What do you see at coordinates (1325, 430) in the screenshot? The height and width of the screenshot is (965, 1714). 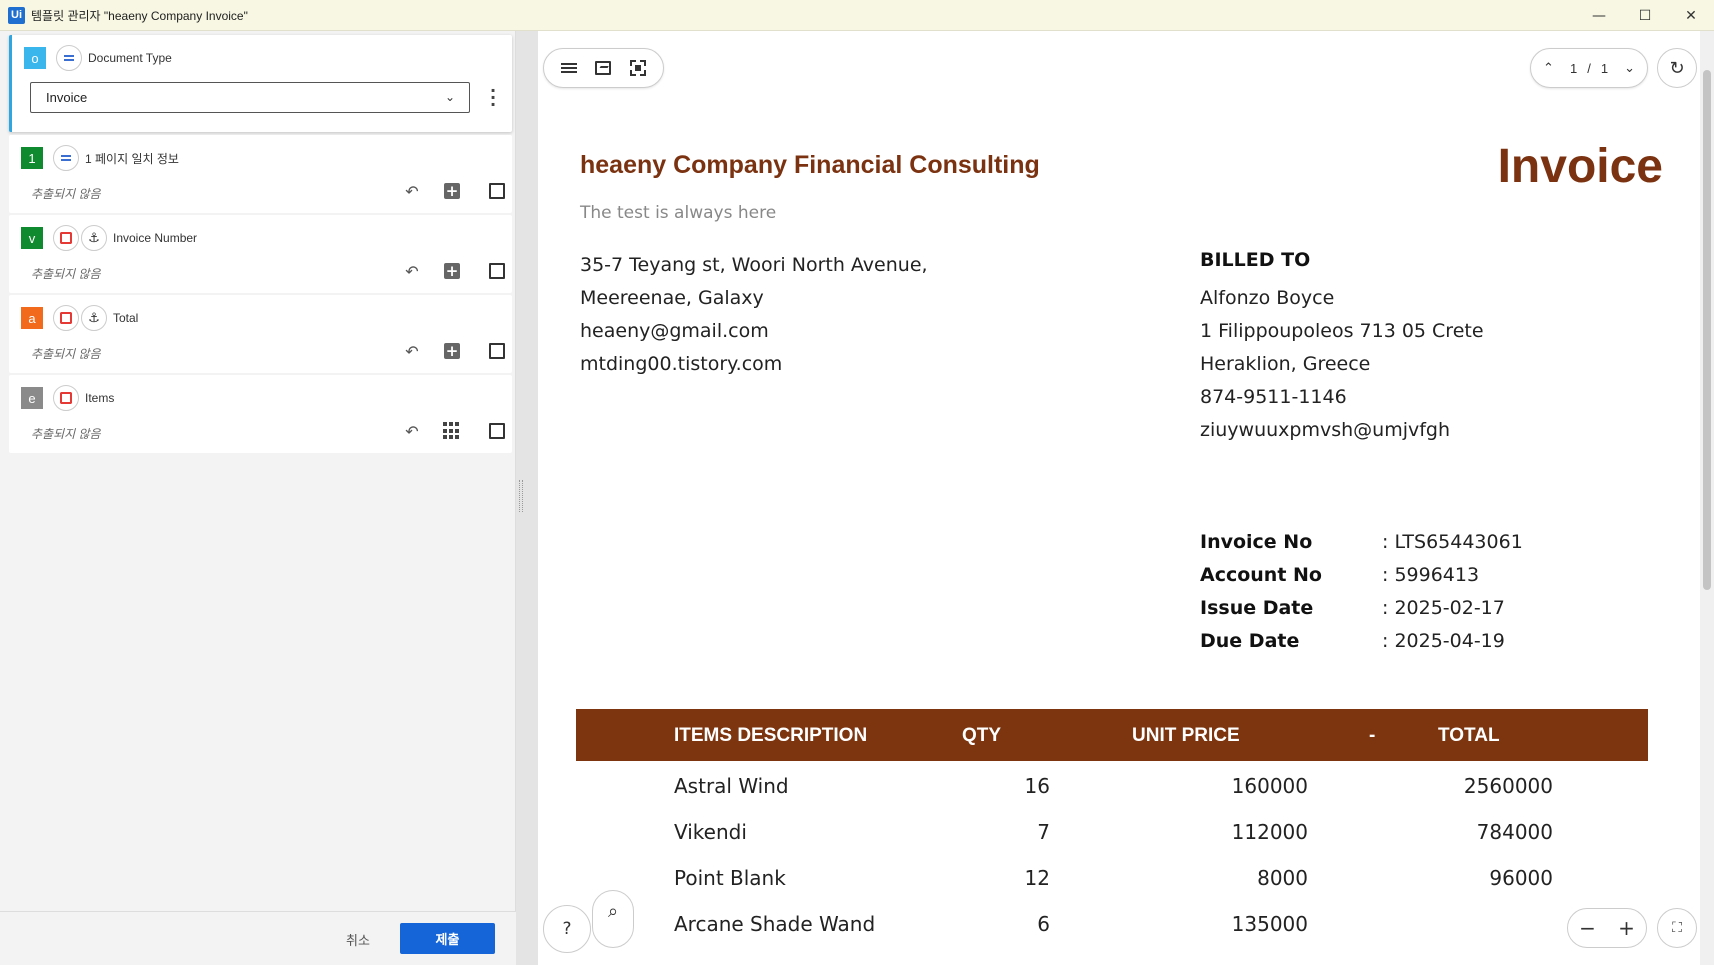 I see `billed-line: ziuywuuxpmvsh@umjvfgh` at bounding box center [1325, 430].